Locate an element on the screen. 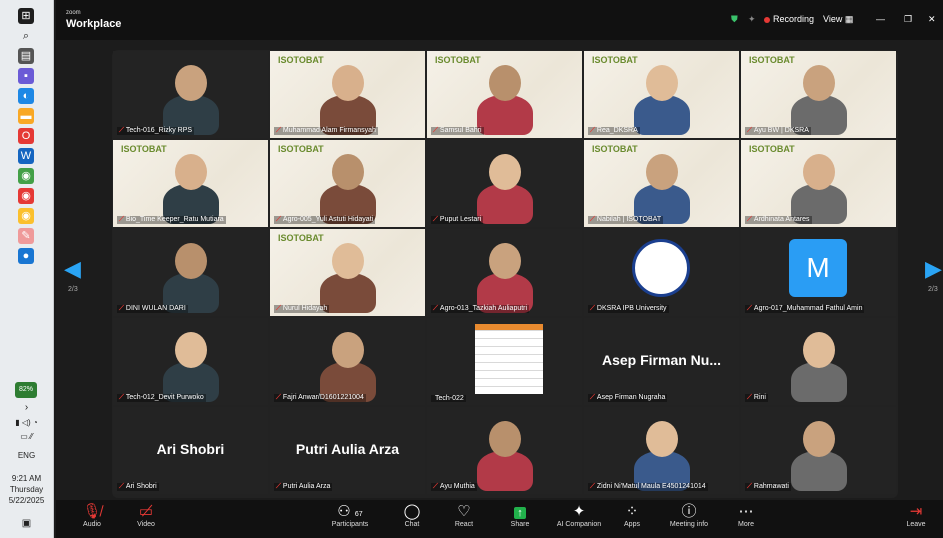 The image size is (943, 538). participant-tile: ⟋ Fajri Anwar/D1601221004 is located at coordinates (347, 361).